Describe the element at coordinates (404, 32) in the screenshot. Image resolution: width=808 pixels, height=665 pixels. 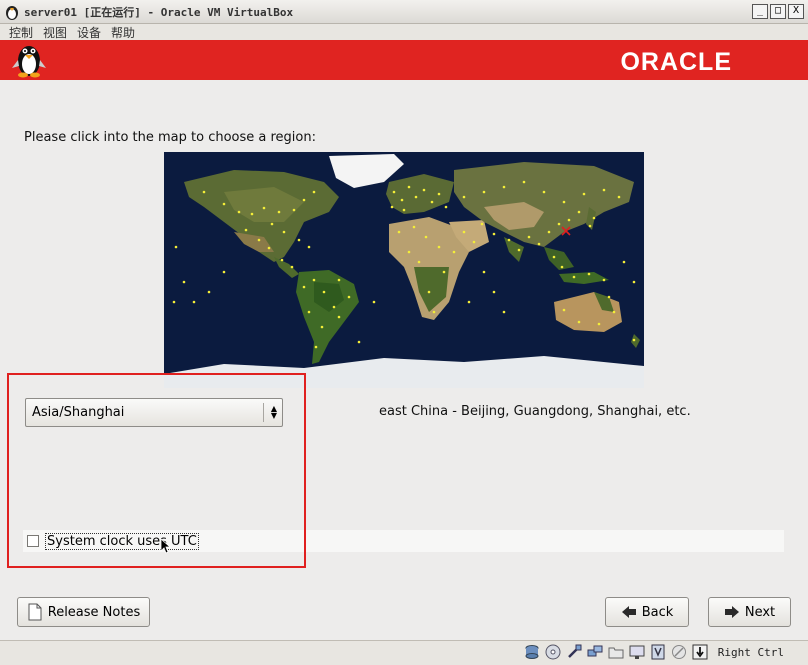
I see `menubar: 控制 视图 设备 帮助` at that location.